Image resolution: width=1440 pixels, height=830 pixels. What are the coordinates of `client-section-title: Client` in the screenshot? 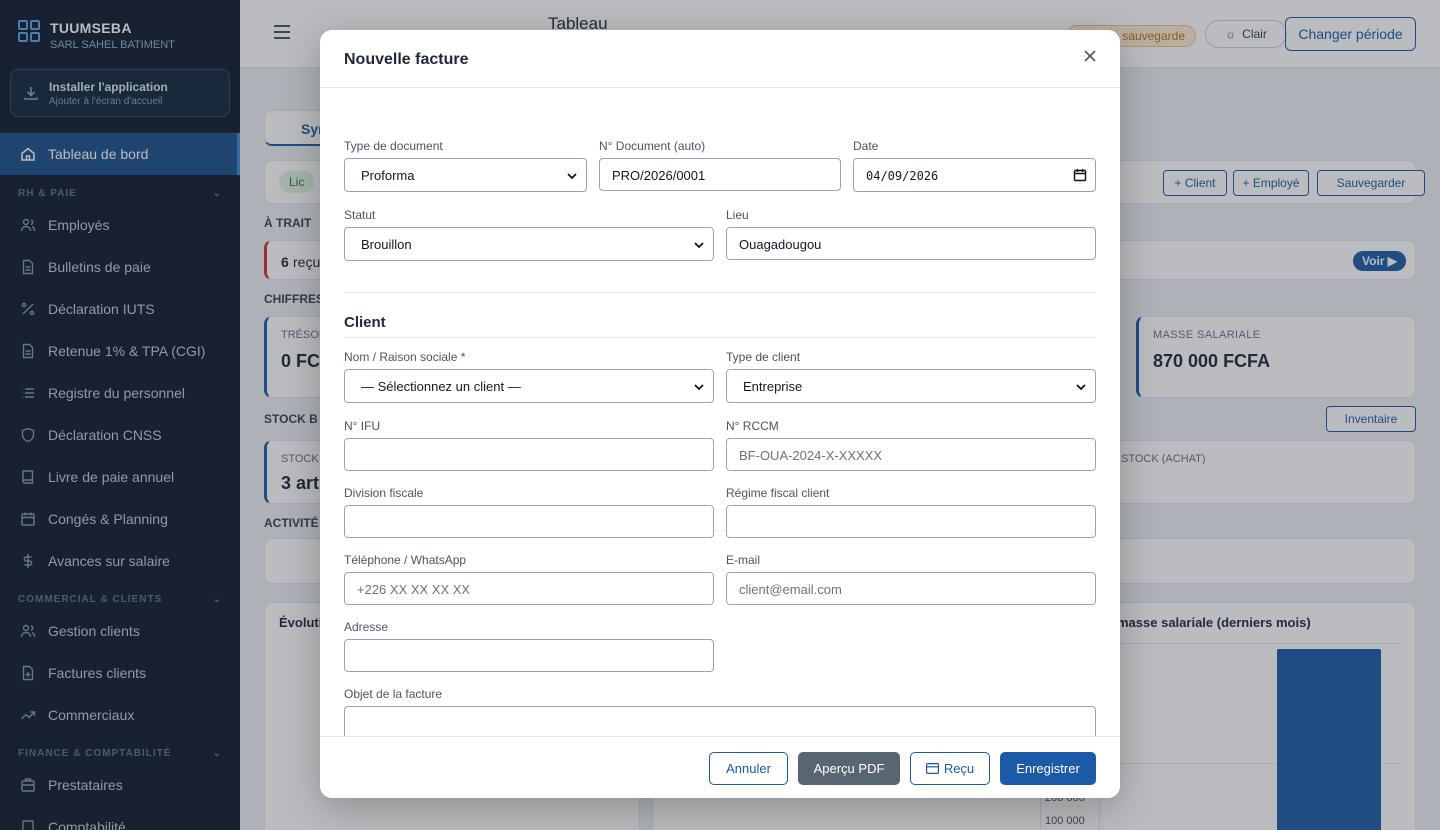 It's located at (365, 322).